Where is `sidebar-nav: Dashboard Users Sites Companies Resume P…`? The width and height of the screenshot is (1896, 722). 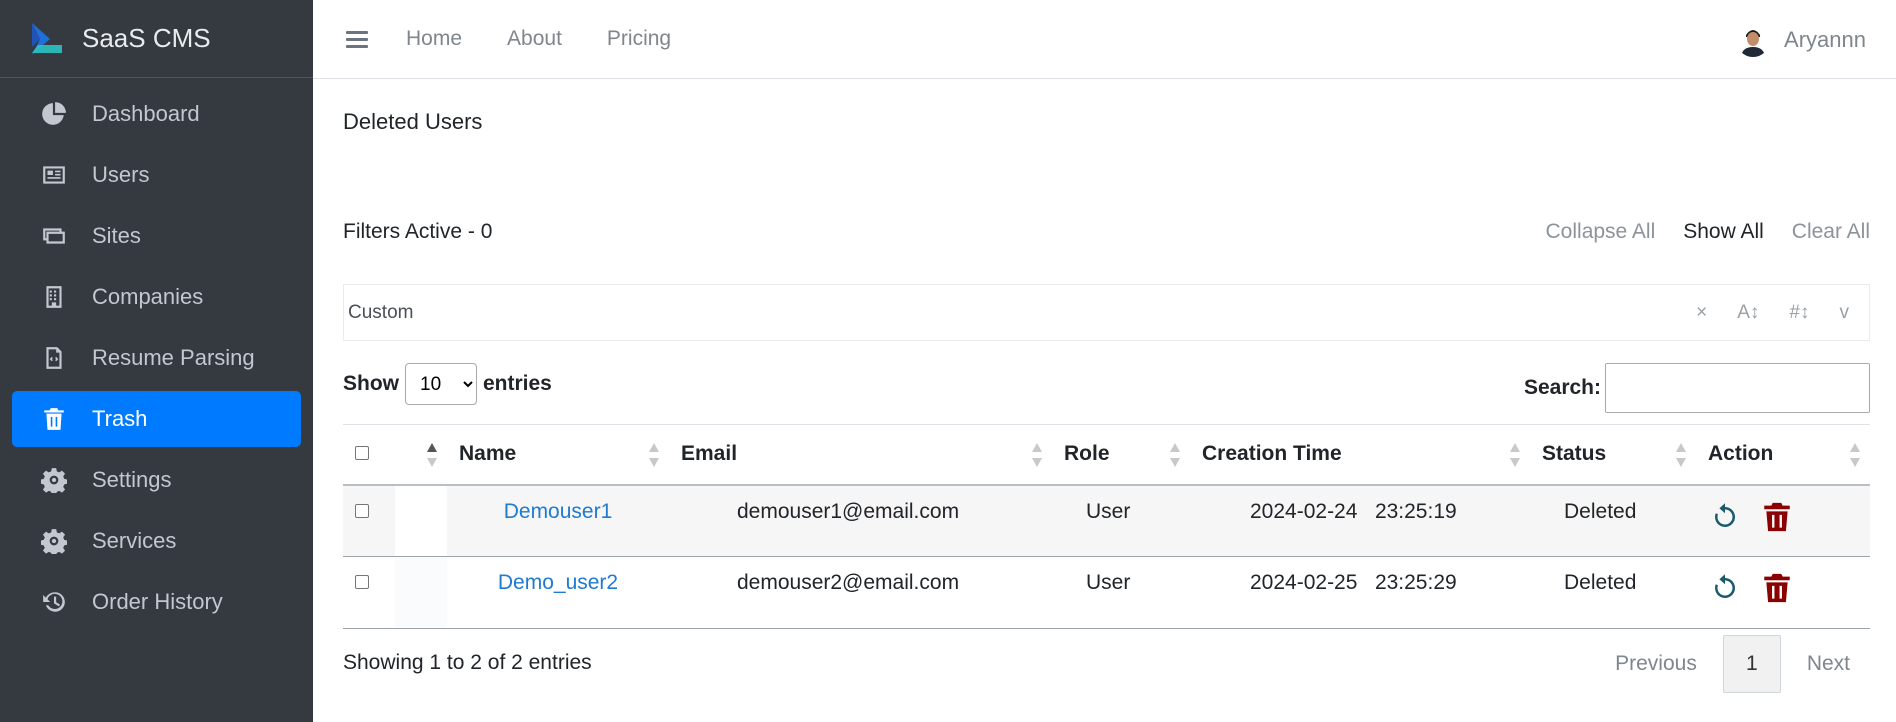 sidebar-nav: Dashboard Users Sites Companies Resume P… is located at coordinates (156, 358).